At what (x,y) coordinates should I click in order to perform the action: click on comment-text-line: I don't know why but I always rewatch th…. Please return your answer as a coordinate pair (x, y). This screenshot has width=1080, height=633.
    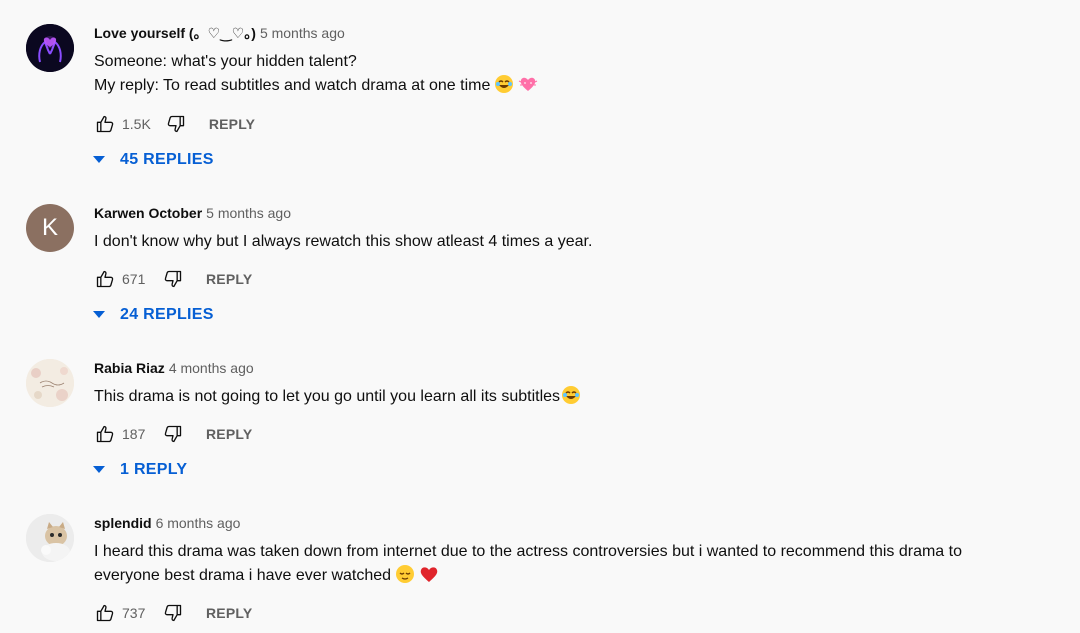
    Looking at the image, I should click on (343, 241).